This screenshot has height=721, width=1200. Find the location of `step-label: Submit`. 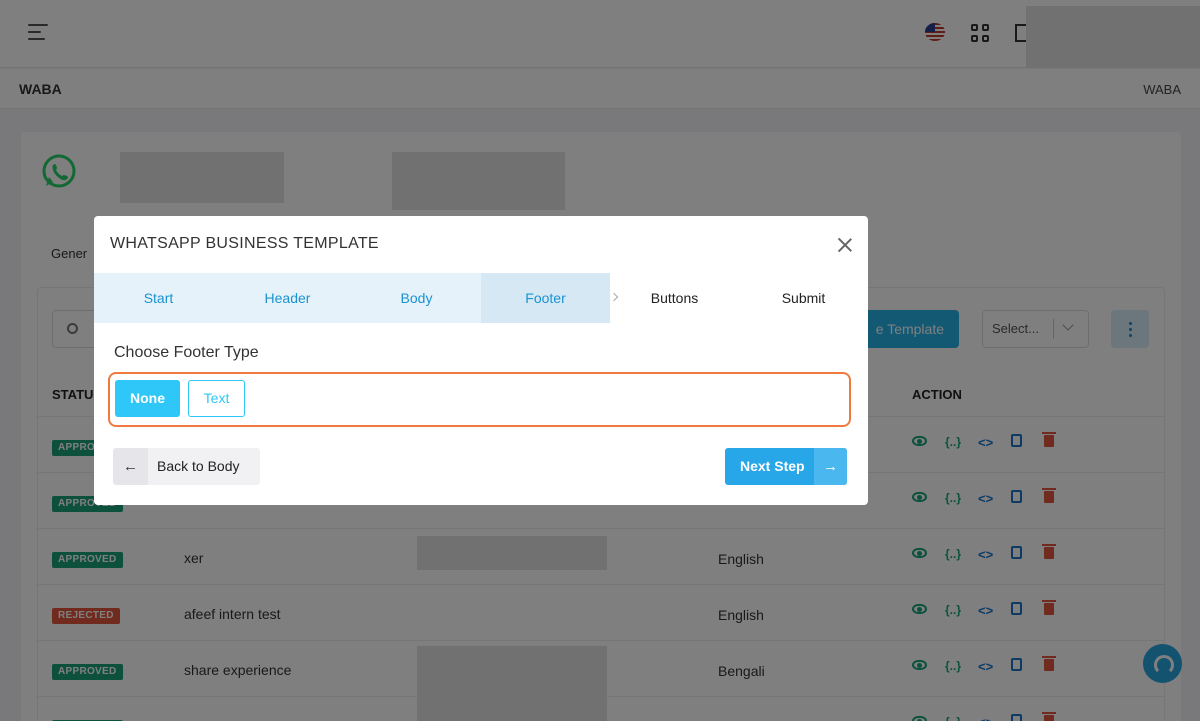

step-label: Submit is located at coordinates (803, 298).